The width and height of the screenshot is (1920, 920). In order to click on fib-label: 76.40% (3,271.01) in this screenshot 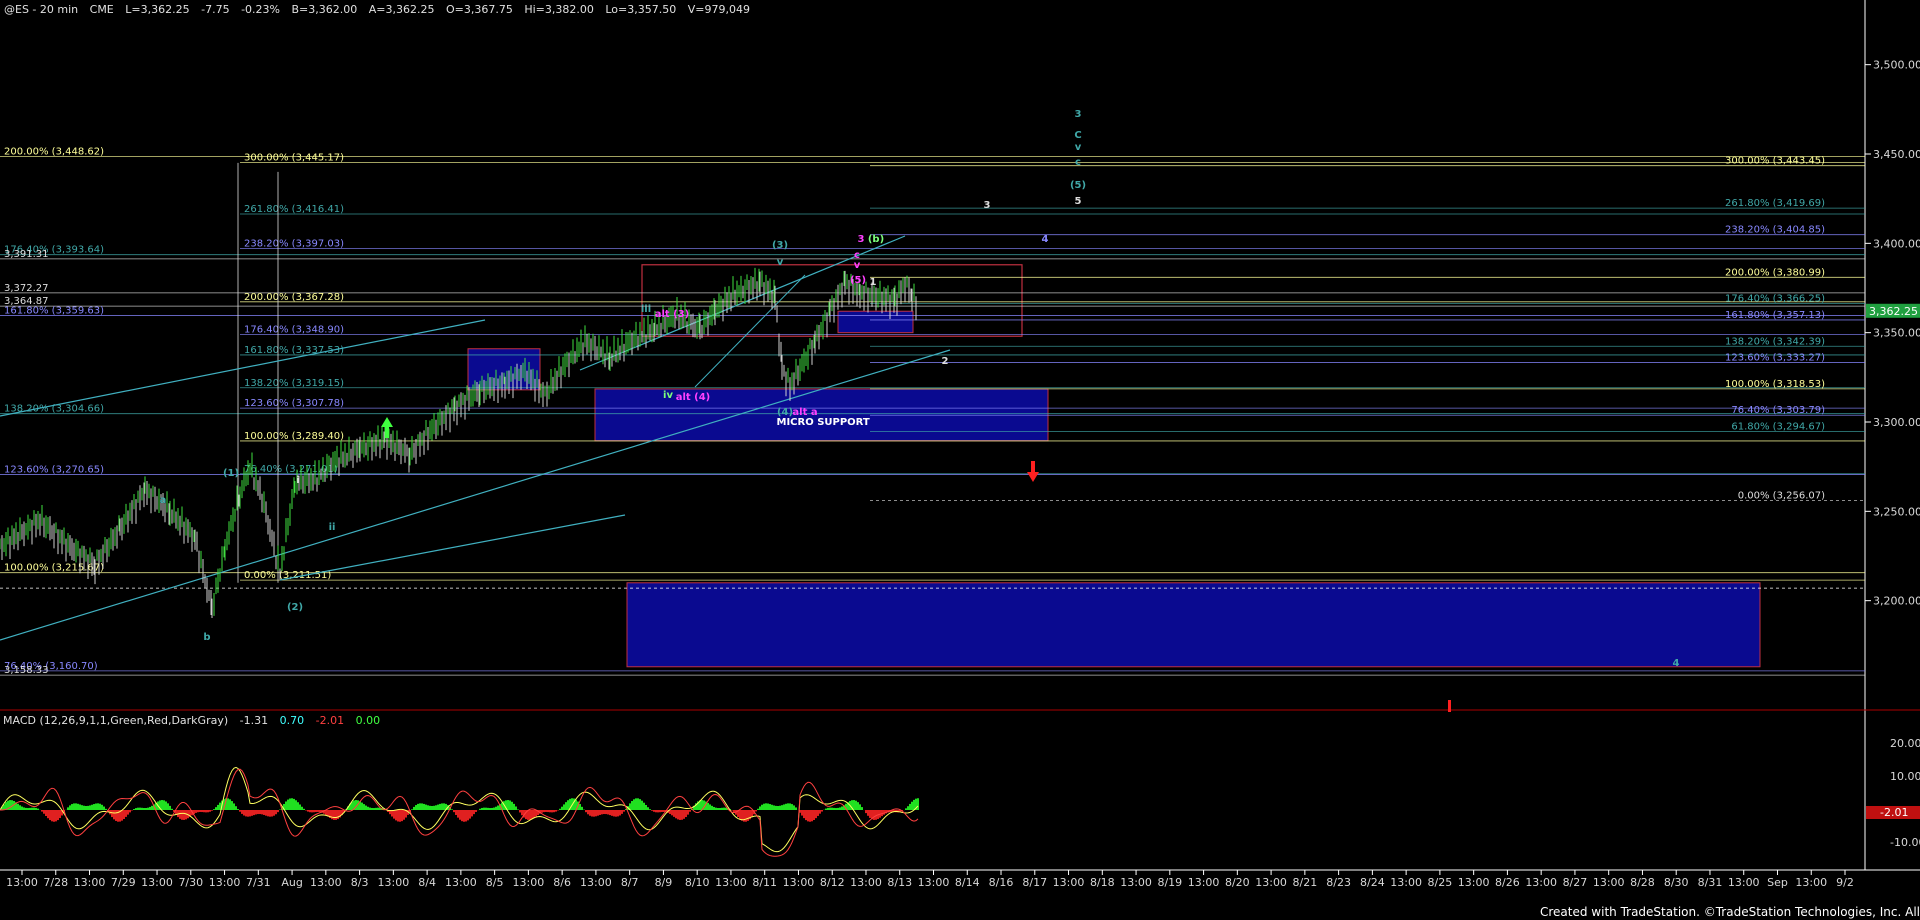, I will do `click(291, 469)`.